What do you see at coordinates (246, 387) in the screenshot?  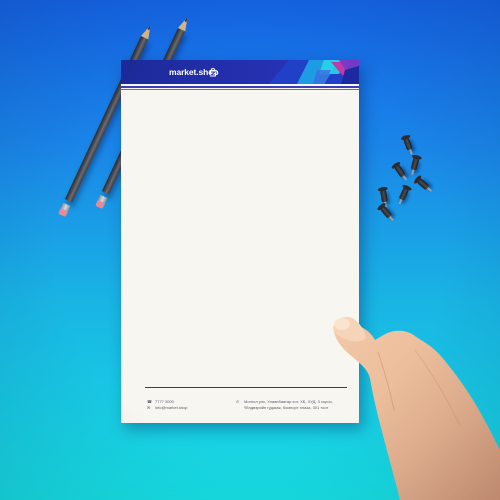 I see `footer-divider` at bounding box center [246, 387].